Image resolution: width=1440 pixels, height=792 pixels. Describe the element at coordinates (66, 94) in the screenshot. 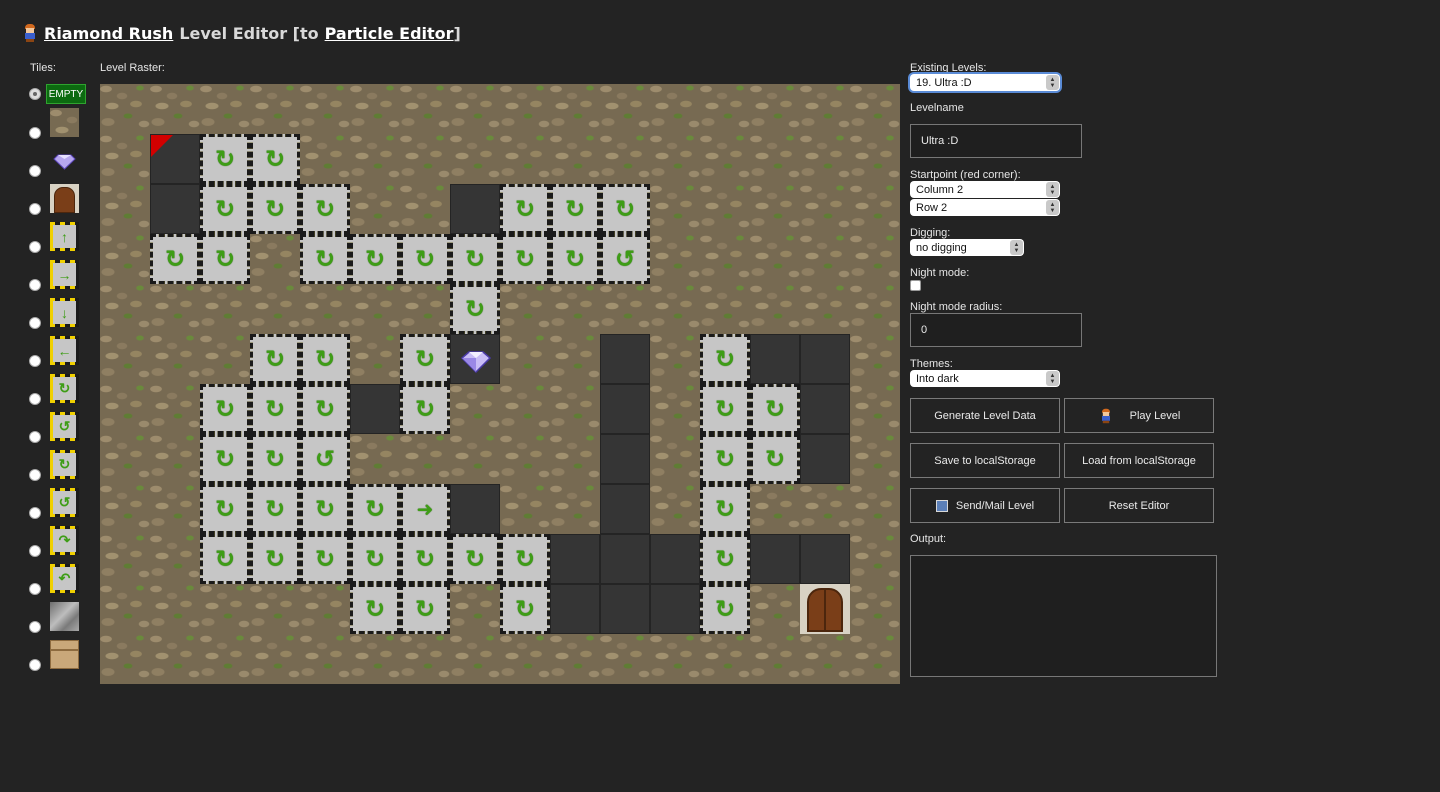

I see `empty-tile-button: EMPTY` at that location.